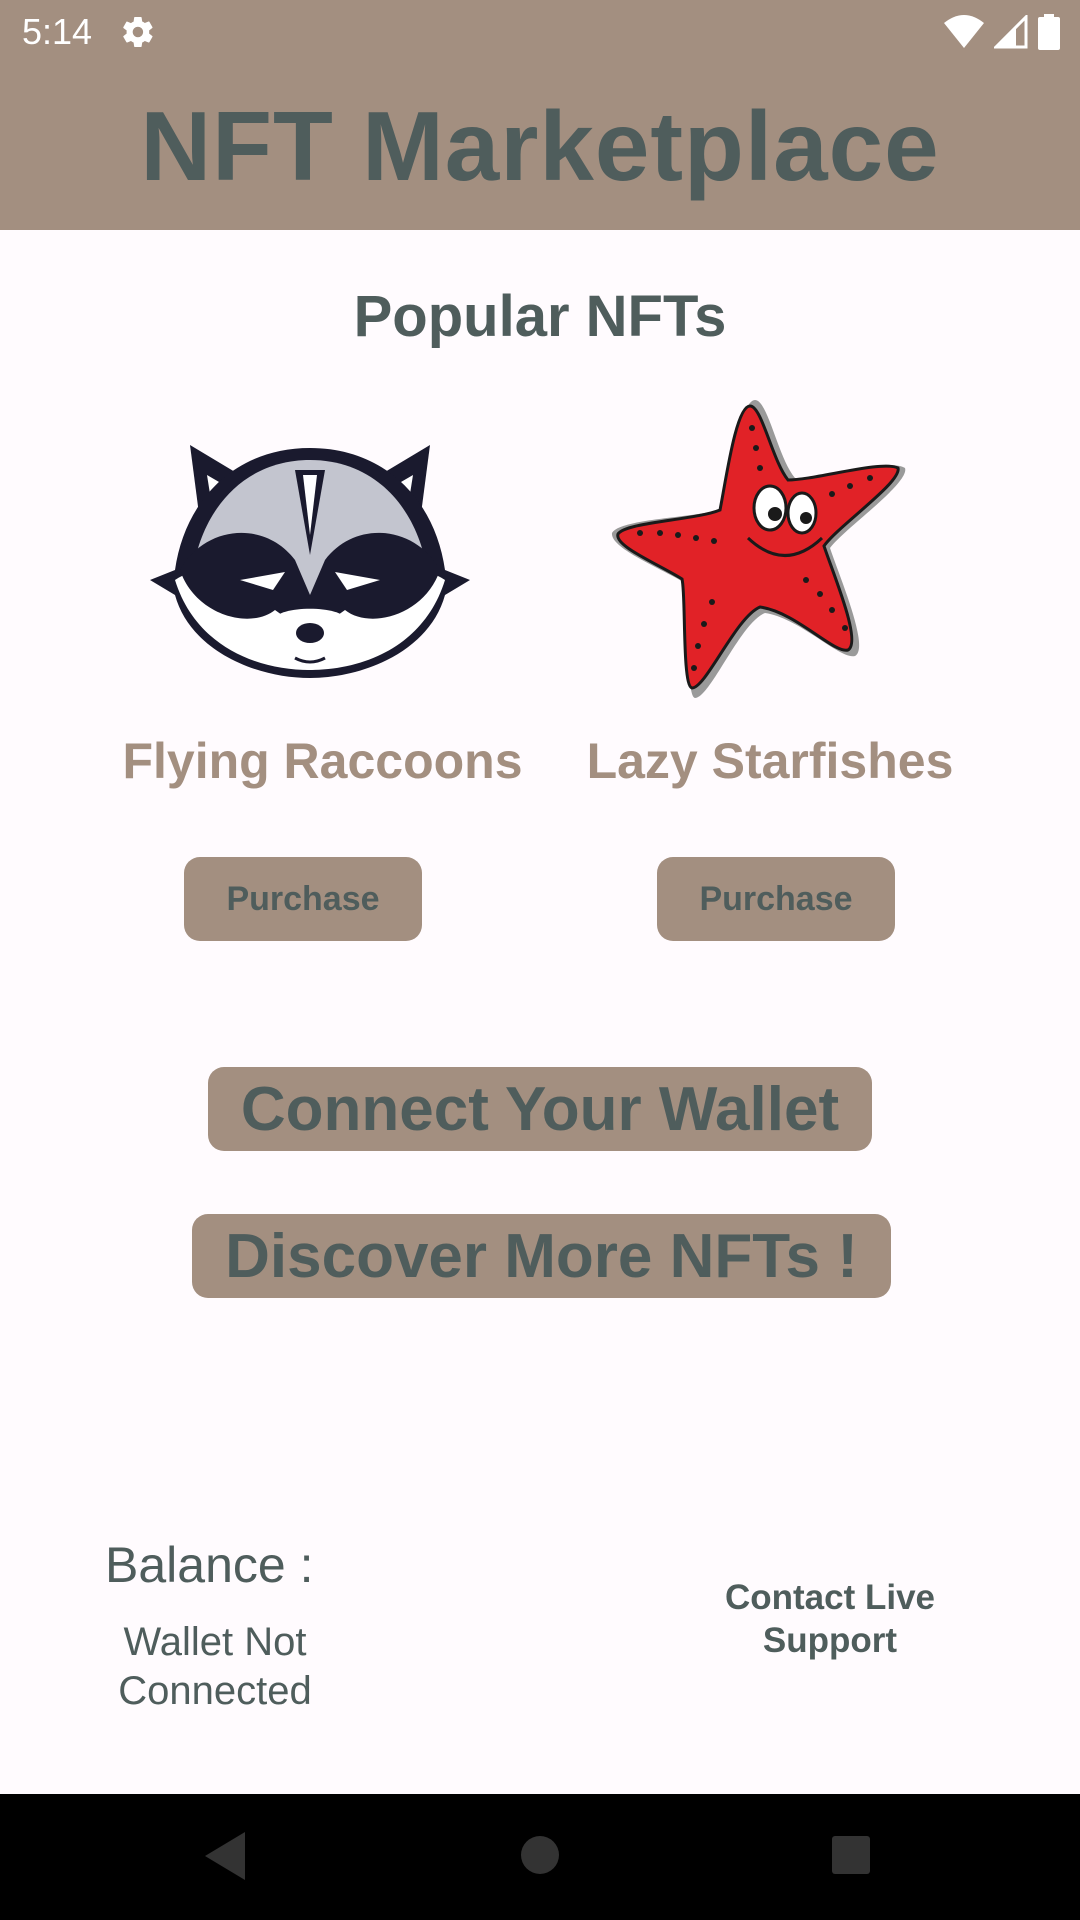 This screenshot has height=1920, width=1080. I want to click on purchase-button-lazy-starfishes: Purchase, so click(776, 899).